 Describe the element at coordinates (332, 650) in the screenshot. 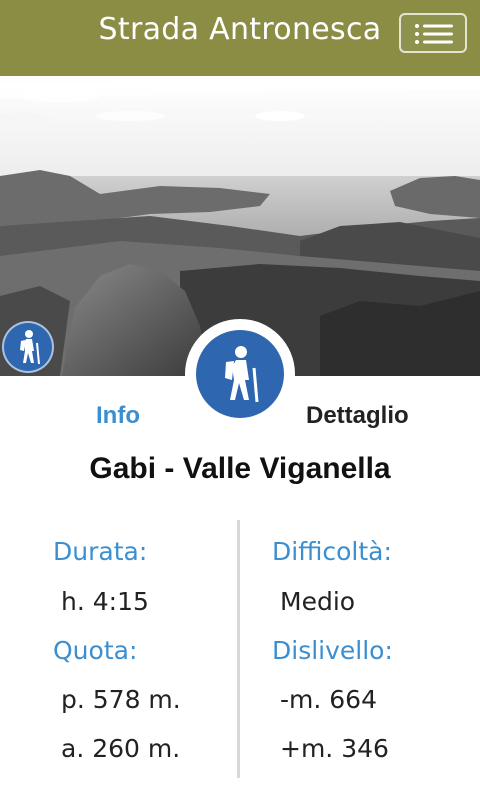

I see `dislivello-label: Dislivello:` at that location.